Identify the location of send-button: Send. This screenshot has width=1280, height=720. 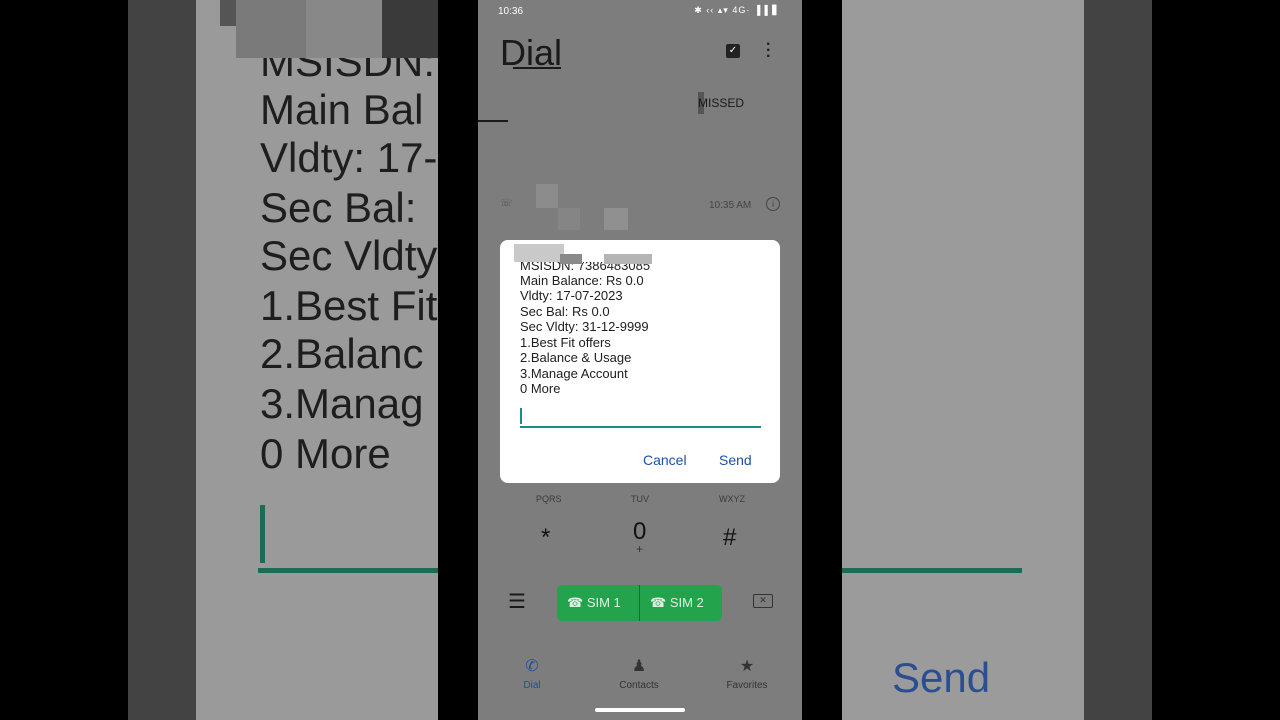
(735, 460).